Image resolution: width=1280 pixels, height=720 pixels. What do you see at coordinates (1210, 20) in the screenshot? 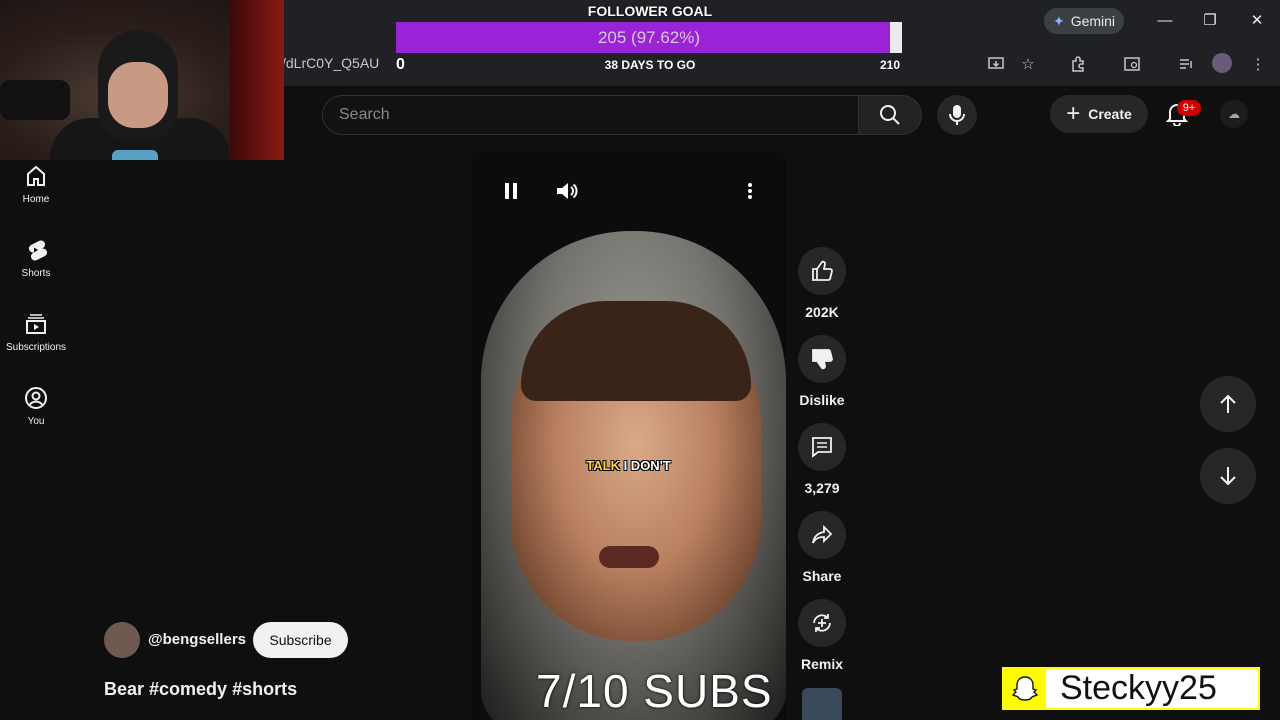
I see `restore-button: ❐` at bounding box center [1210, 20].